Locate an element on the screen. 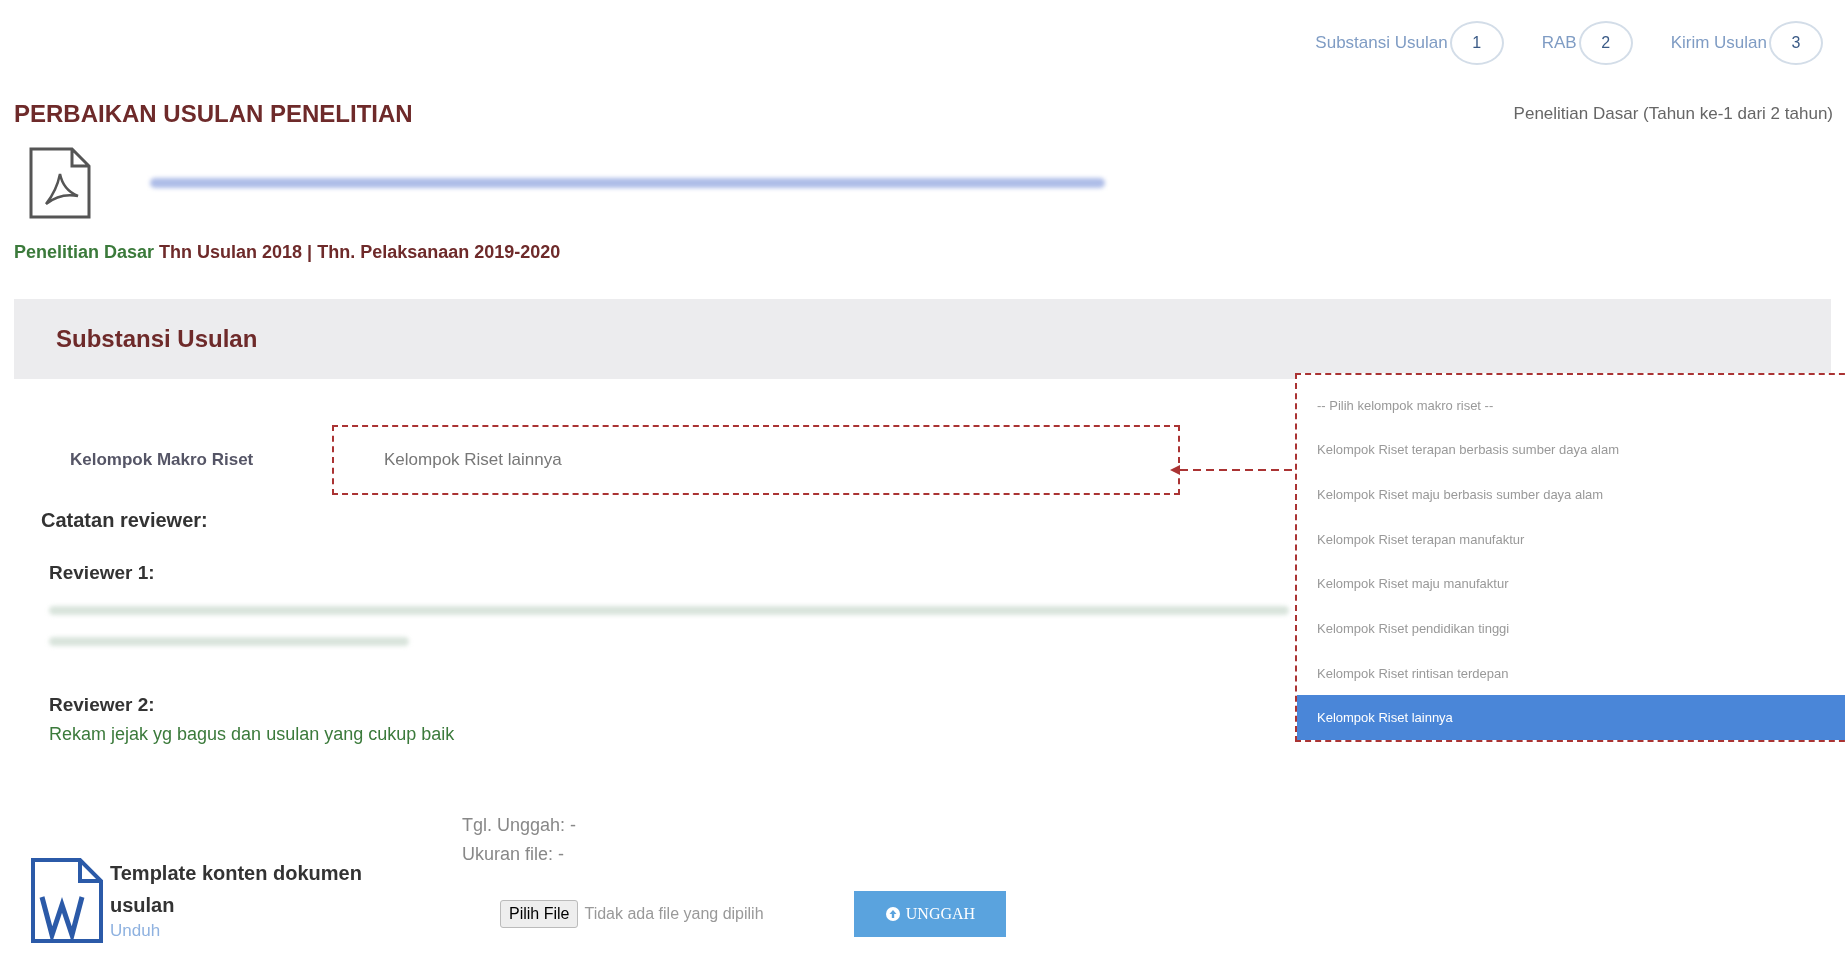 This screenshot has height=970, width=1845. dropdown-option: Kelompok Riset maju berbasis sumber daya alam is located at coordinates (1571, 494).